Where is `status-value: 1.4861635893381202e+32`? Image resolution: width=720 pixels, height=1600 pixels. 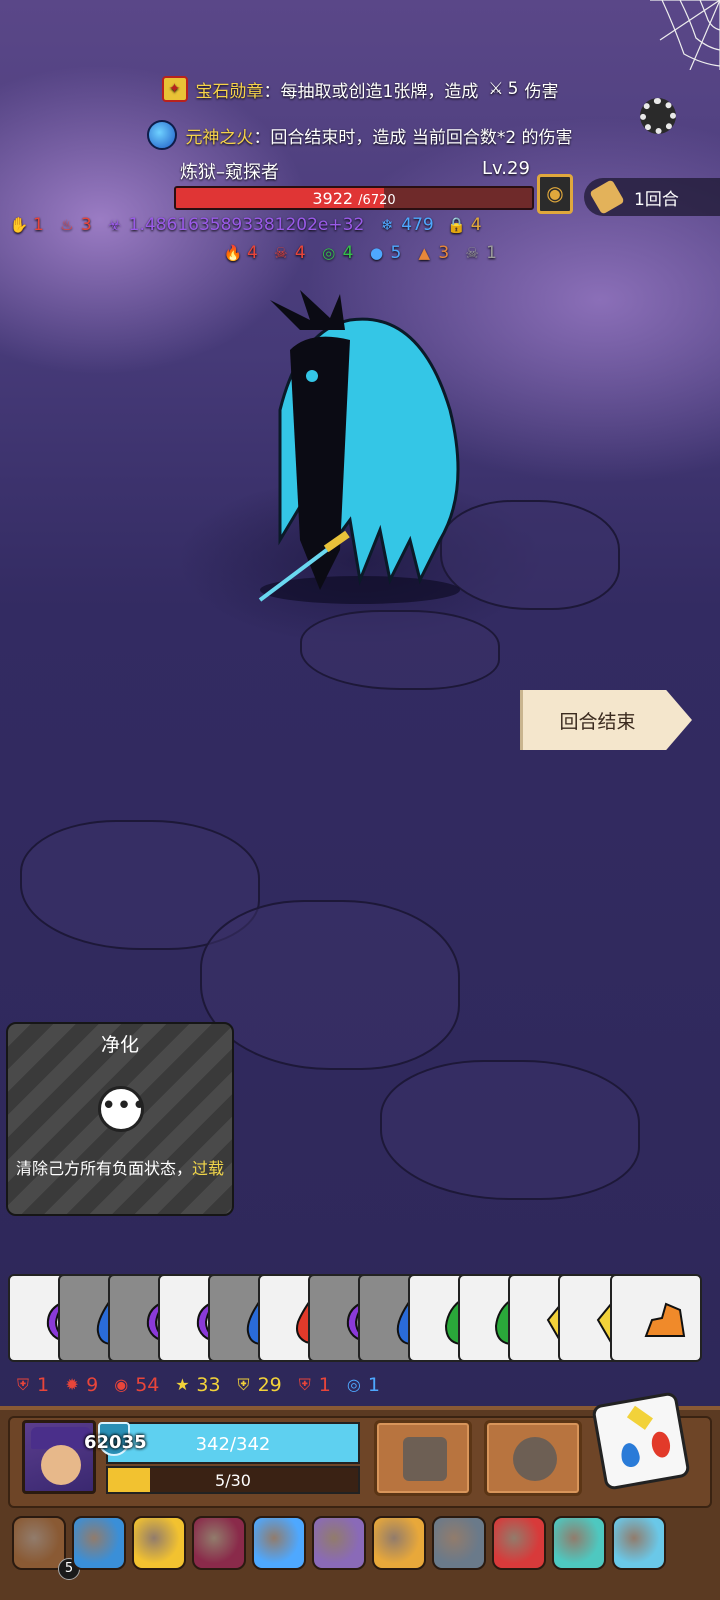
status-value: 1.4861635893381202e+32 is located at coordinates (246, 225).